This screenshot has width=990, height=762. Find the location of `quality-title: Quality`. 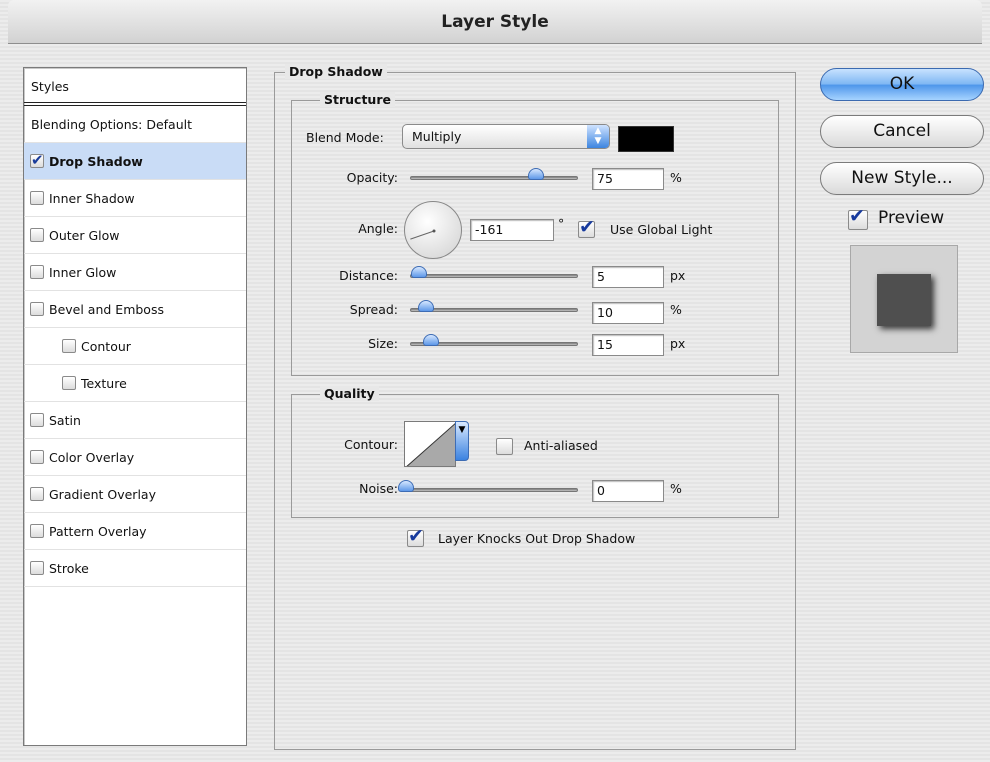

quality-title: Quality is located at coordinates (349, 393).